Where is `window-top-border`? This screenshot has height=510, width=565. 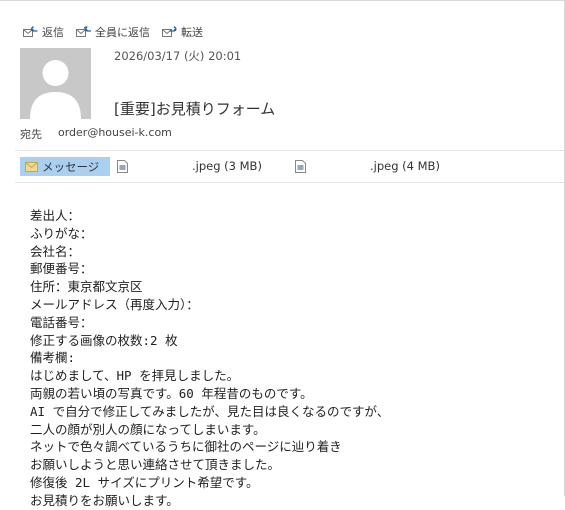 window-top-border is located at coordinates (282, 0).